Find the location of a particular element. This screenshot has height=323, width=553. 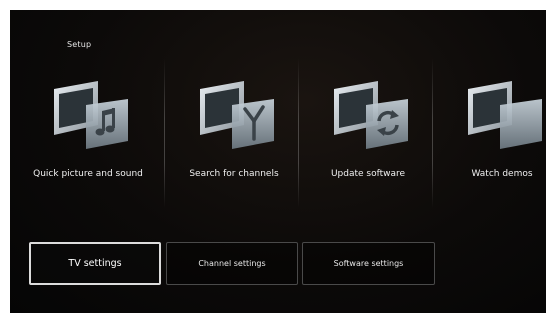

tile-search-for-channels: Search for channels is located at coordinates (234, 130).